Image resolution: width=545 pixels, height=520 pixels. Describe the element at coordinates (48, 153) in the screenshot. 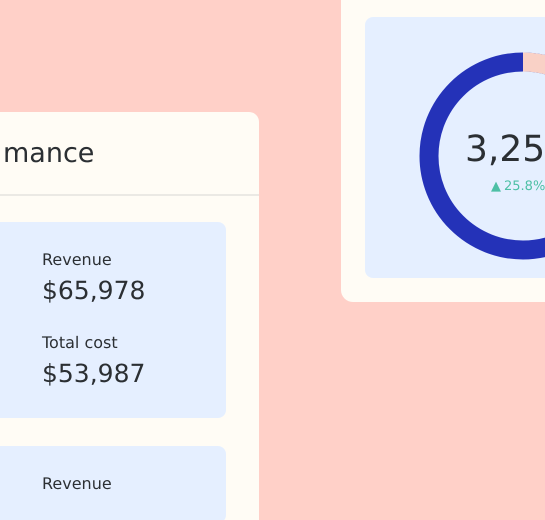

I see `card-title: mance` at that location.